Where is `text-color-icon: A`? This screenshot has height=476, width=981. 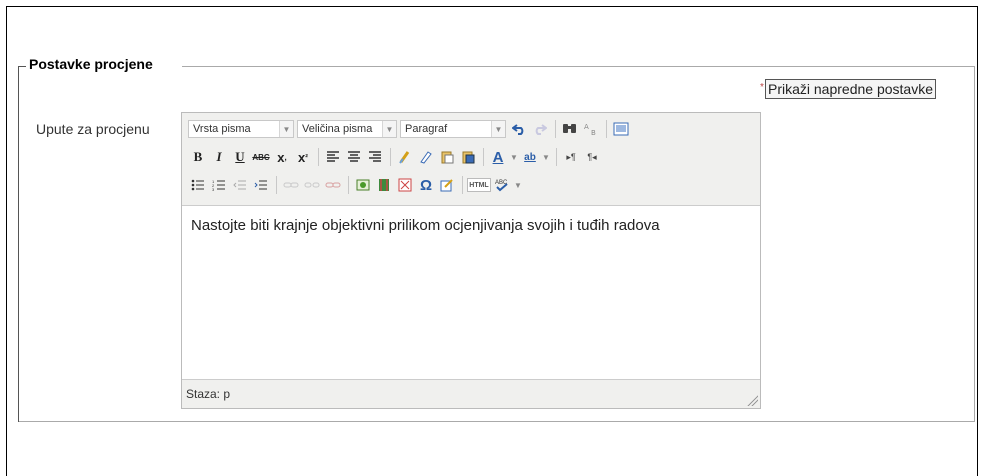
text-color-icon: A is located at coordinates (498, 157).